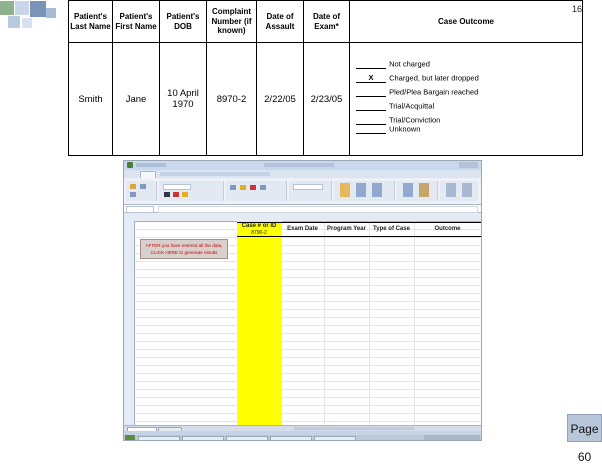 This screenshot has width=602, height=471. Describe the element at coordinates (231, 99) in the screenshot. I see `cell-complaint-number: 8970-2` at that location.